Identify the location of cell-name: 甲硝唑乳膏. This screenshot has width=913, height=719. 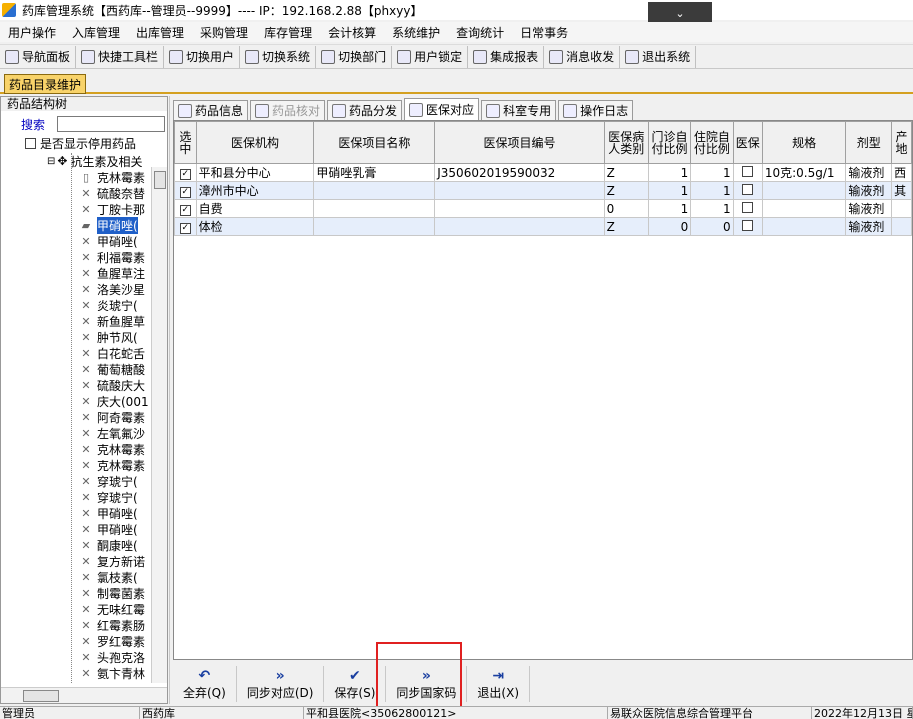
(374, 172).